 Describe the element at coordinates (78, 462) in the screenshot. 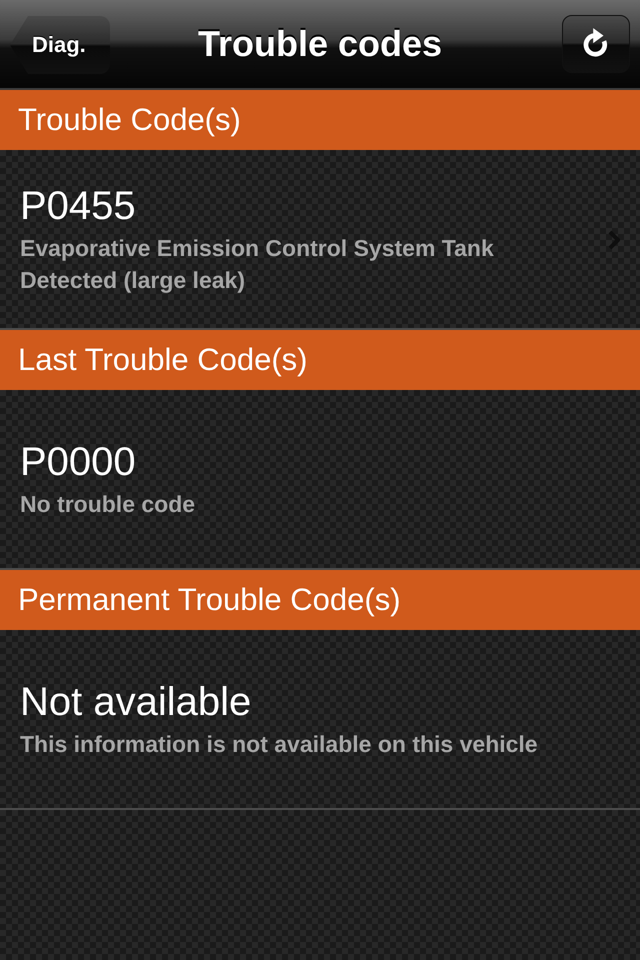

I see `code-title: P0000` at that location.